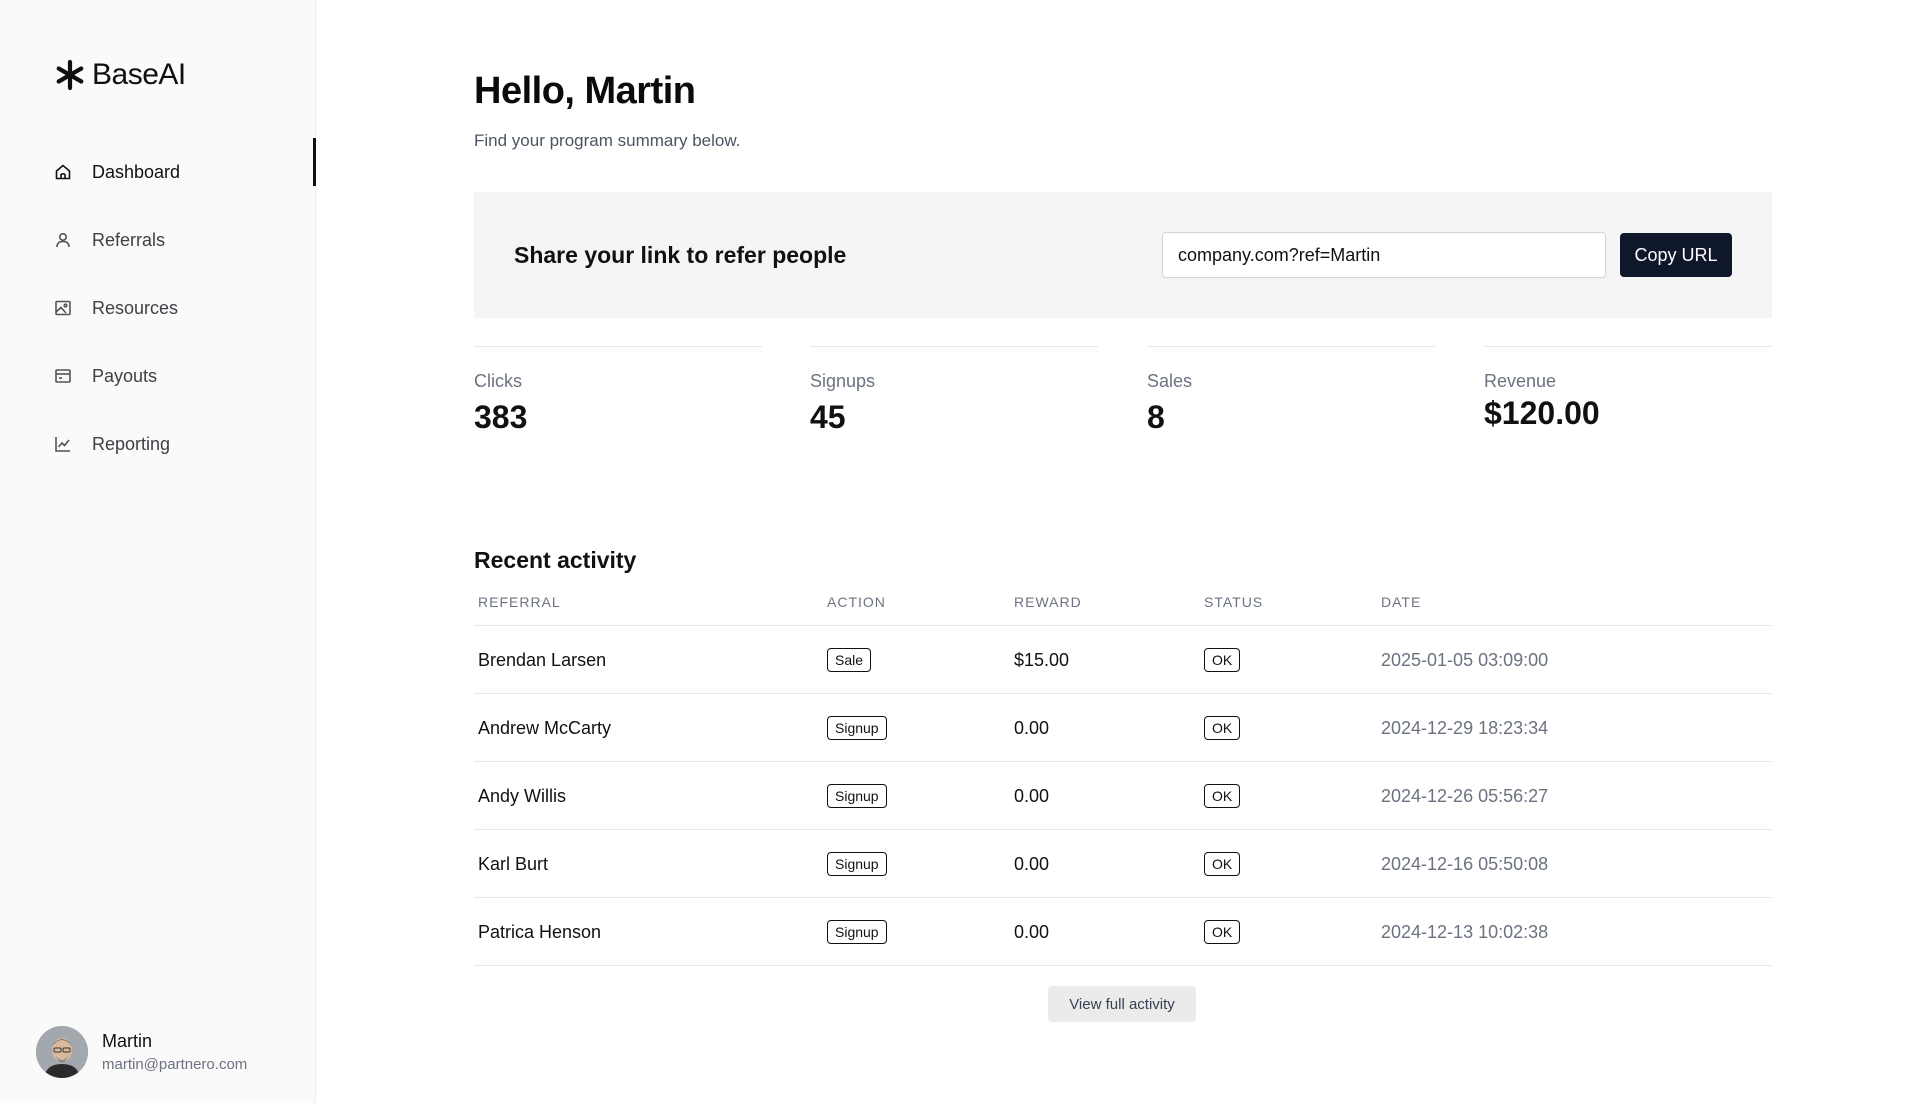  I want to click on reward-value: $15.00, so click(1042, 659).